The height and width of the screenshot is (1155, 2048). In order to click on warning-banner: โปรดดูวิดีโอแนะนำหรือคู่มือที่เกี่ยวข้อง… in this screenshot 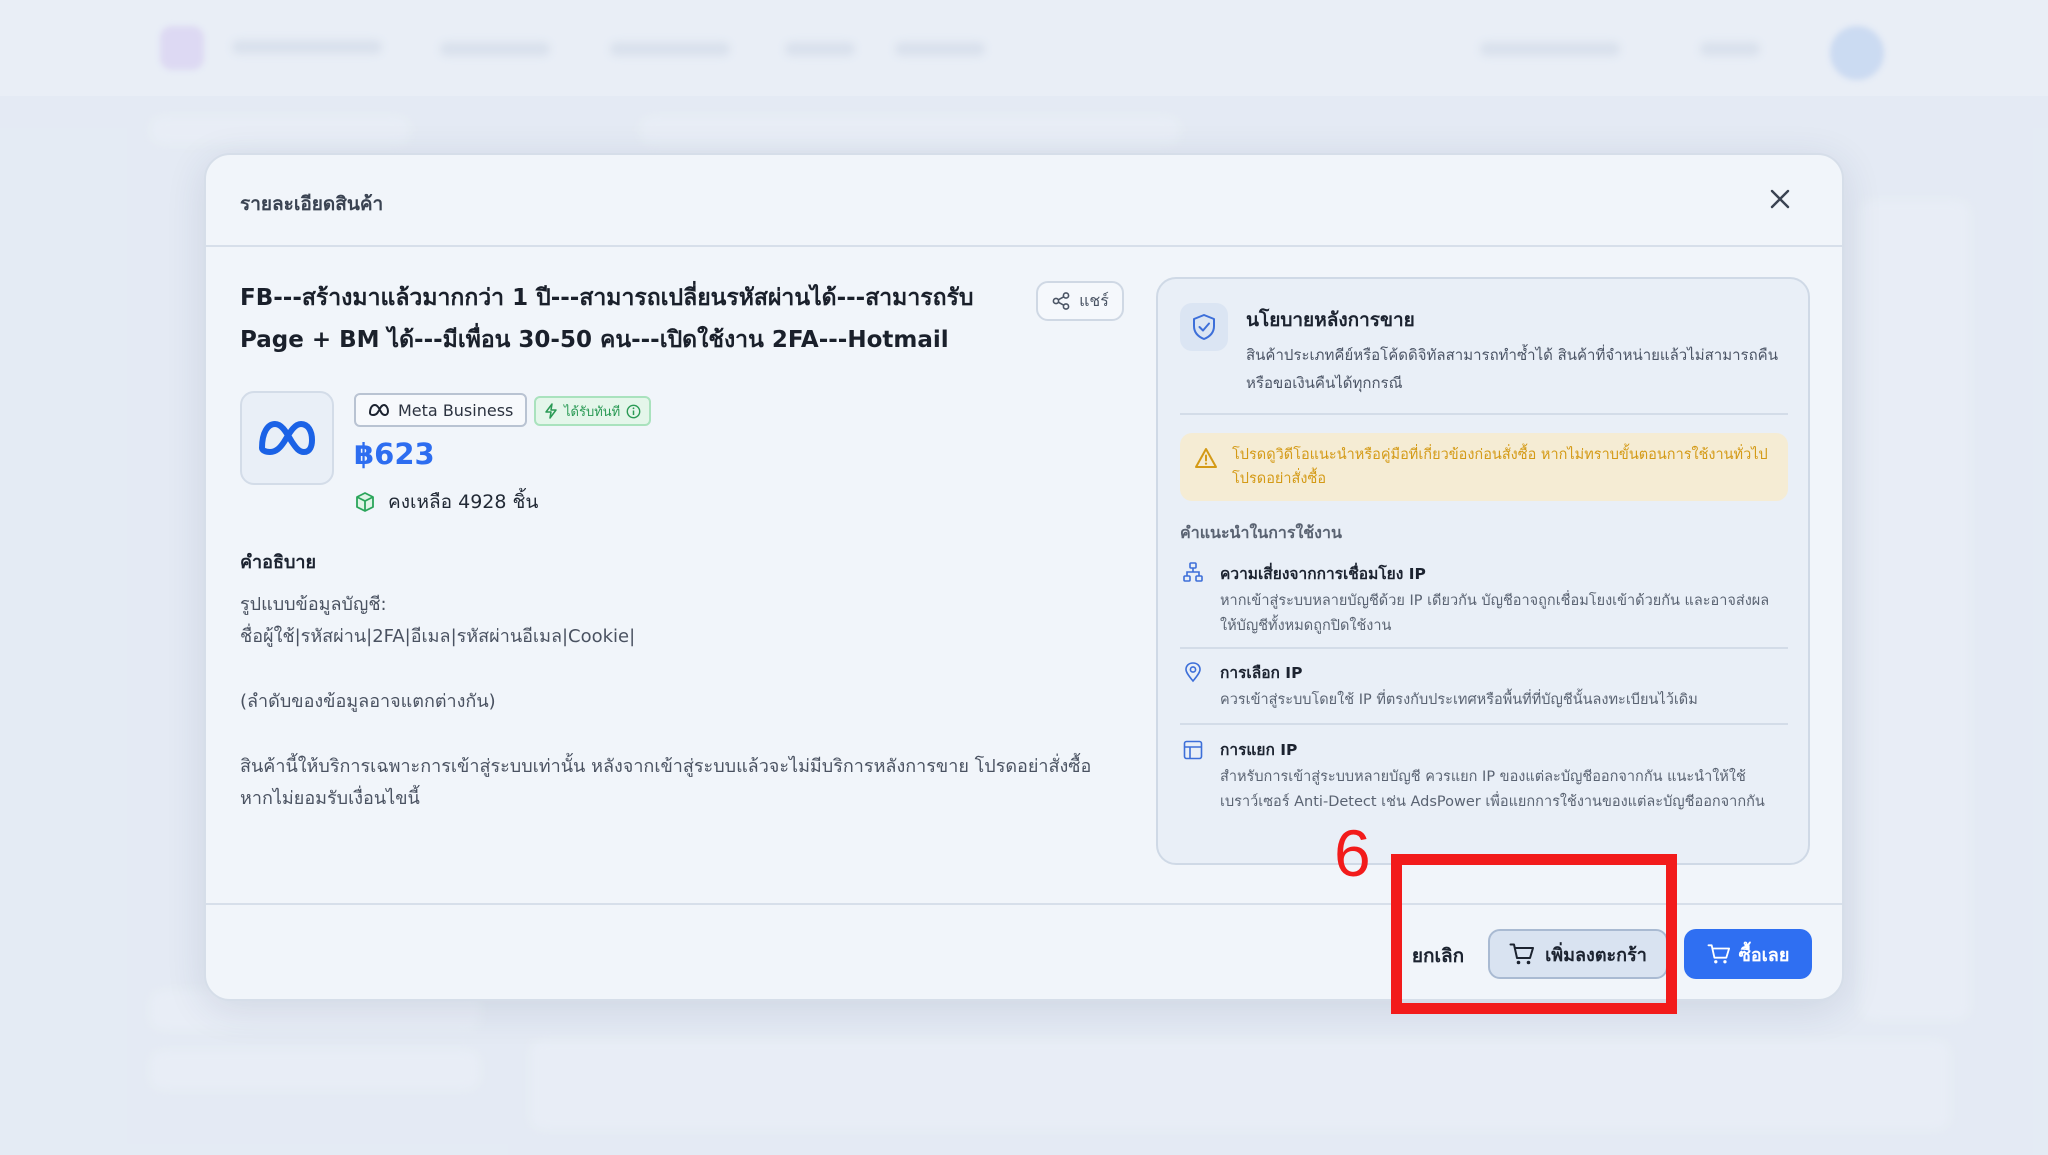, I will do `click(1484, 467)`.